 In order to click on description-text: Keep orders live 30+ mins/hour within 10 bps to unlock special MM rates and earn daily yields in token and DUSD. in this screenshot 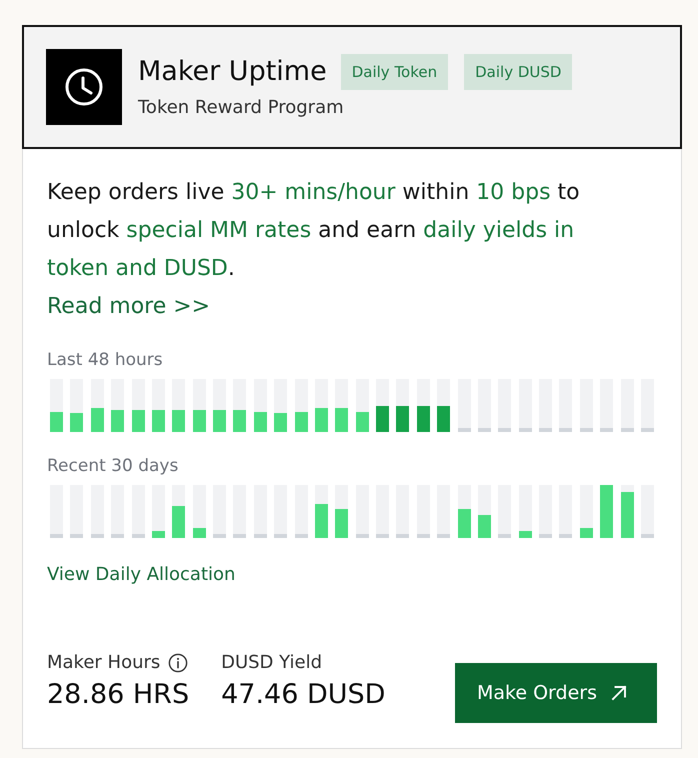, I will do `click(314, 231)`.